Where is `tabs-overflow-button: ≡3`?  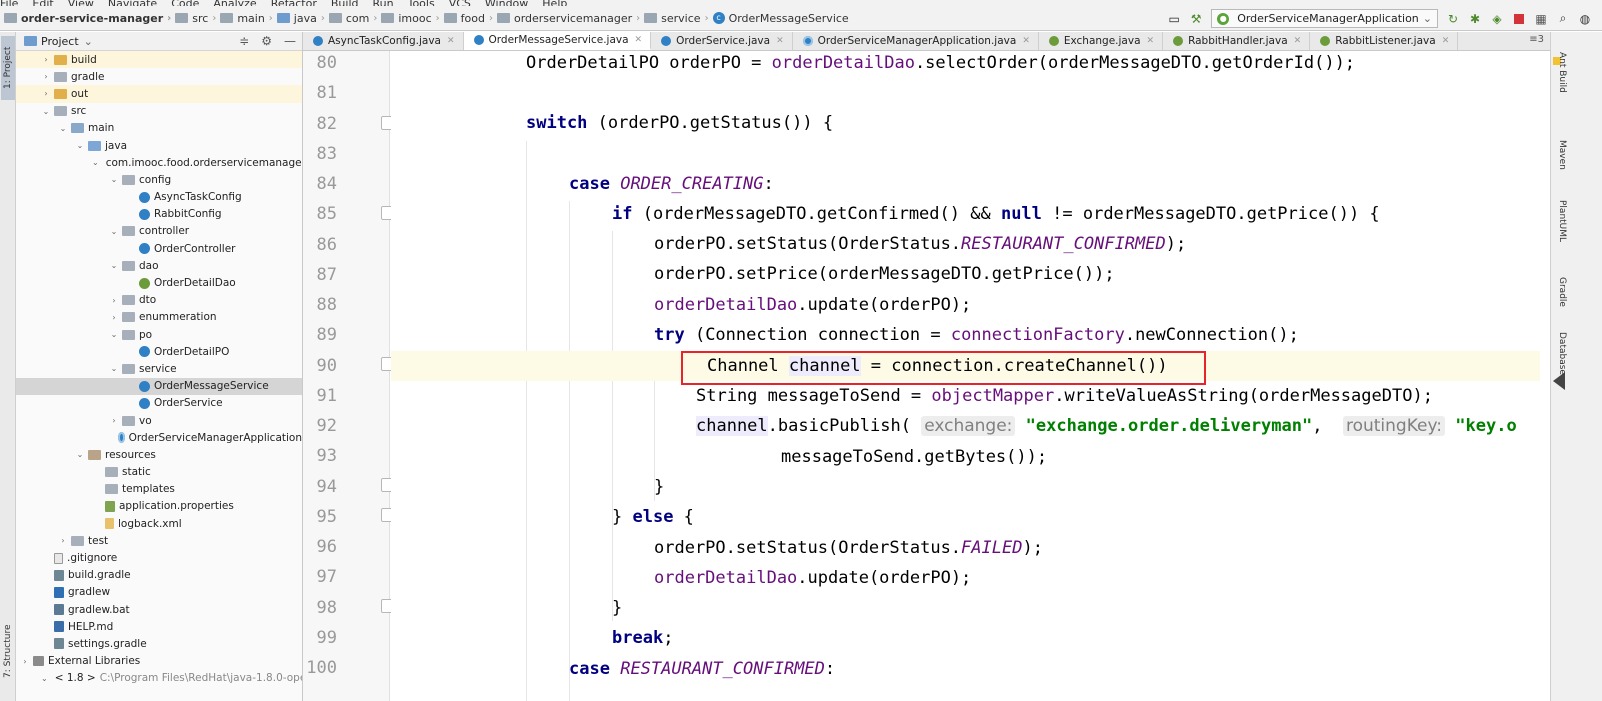
tabs-overflow-button: ≡3 is located at coordinates (1536, 39).